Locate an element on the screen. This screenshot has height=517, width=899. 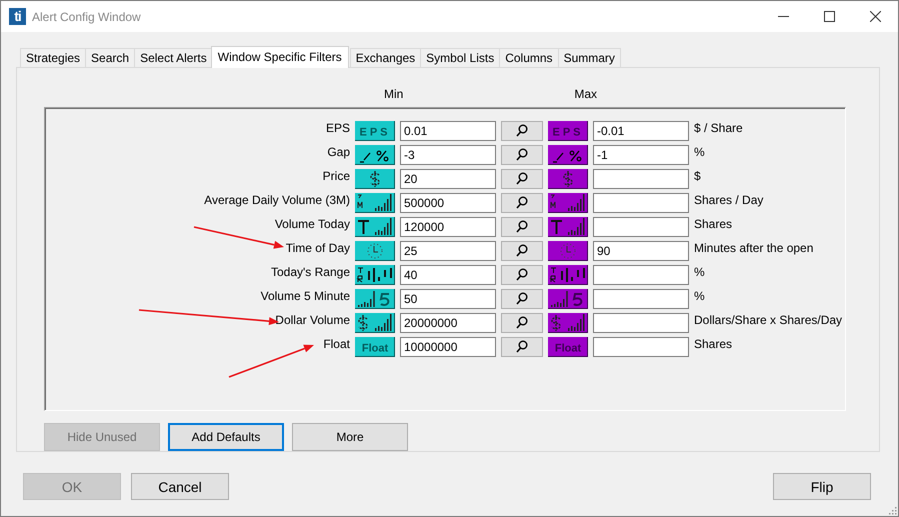
eps-filter-button: EPS is located at coordinates (375, 130).